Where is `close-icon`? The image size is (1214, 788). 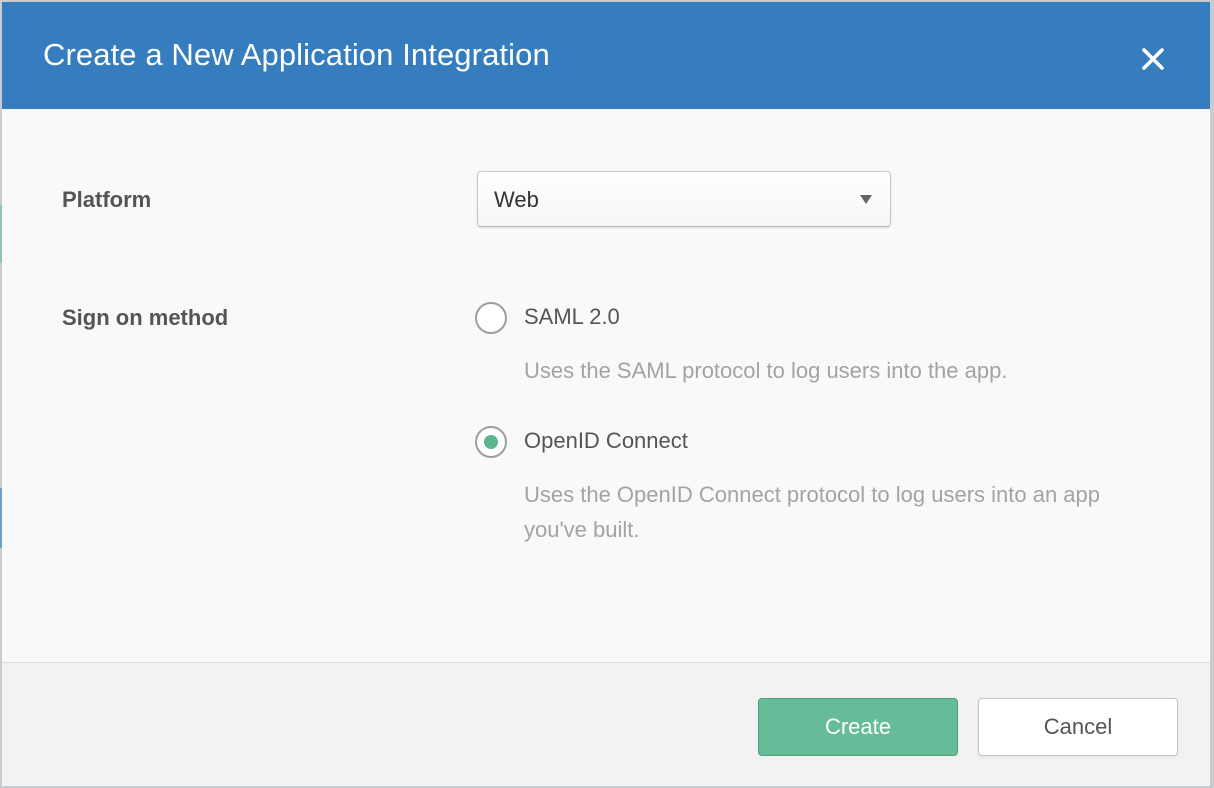
close-icon is located at coordinates (1153, 59).